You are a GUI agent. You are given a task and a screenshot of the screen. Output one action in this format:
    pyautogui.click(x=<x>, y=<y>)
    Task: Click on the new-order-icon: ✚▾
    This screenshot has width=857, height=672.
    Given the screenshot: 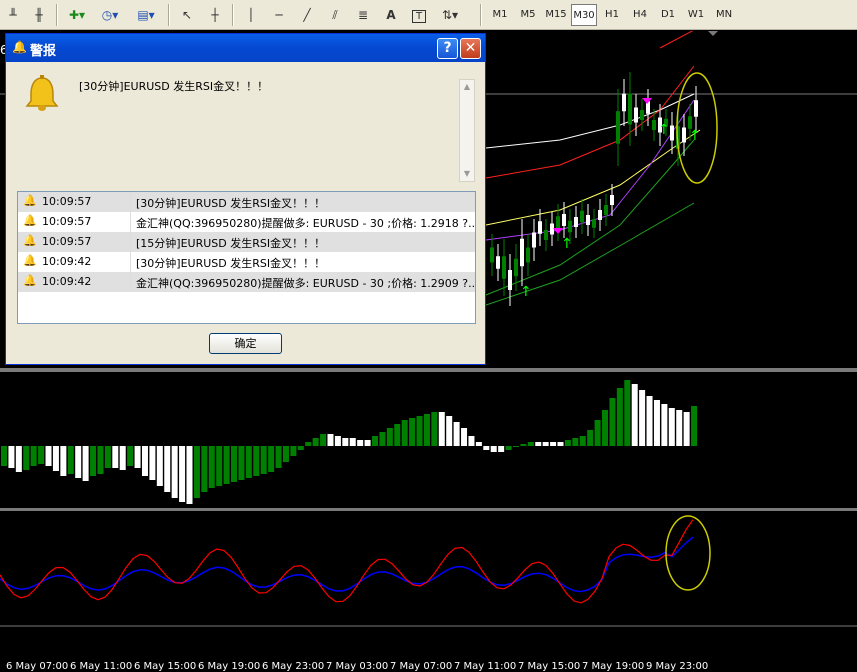 What is the action you would take?
    pyautogui.click(x=77, y=15)
    